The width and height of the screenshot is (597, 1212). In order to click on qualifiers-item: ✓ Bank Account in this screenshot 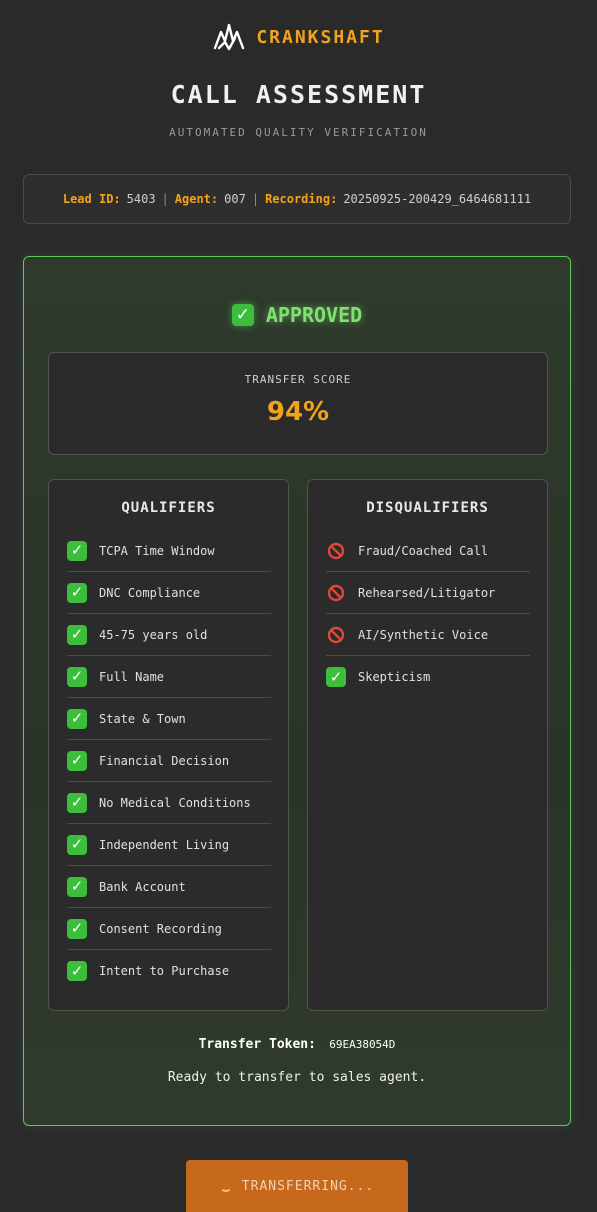, I will do `click(169, 887)`.